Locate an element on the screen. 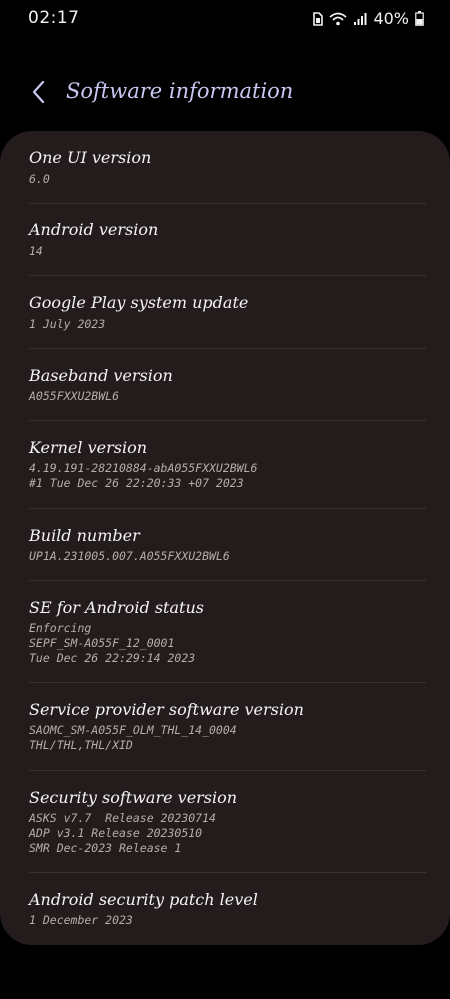 The height and width of the screenshot is (999, 450). item-value-line: SAOMC_SM-A055F_OLM_THL_14_0004 is located at coordinates (133, 730).